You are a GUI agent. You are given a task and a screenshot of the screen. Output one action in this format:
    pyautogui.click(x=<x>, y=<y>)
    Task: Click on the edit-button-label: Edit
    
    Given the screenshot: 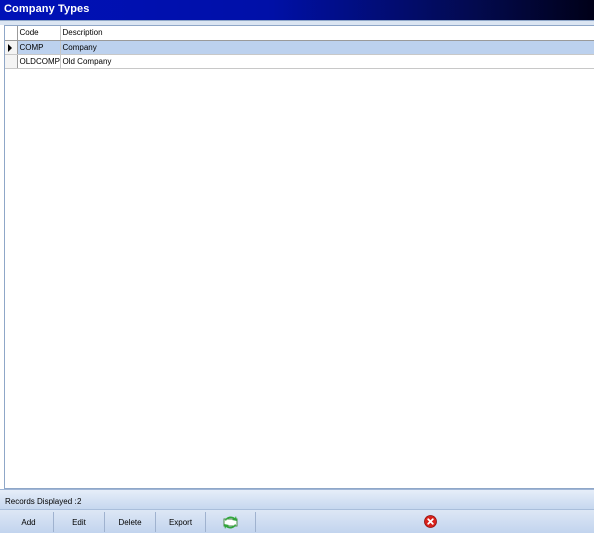 What is the action you would take?
    pyautogui.click(x=79, y=522)
    